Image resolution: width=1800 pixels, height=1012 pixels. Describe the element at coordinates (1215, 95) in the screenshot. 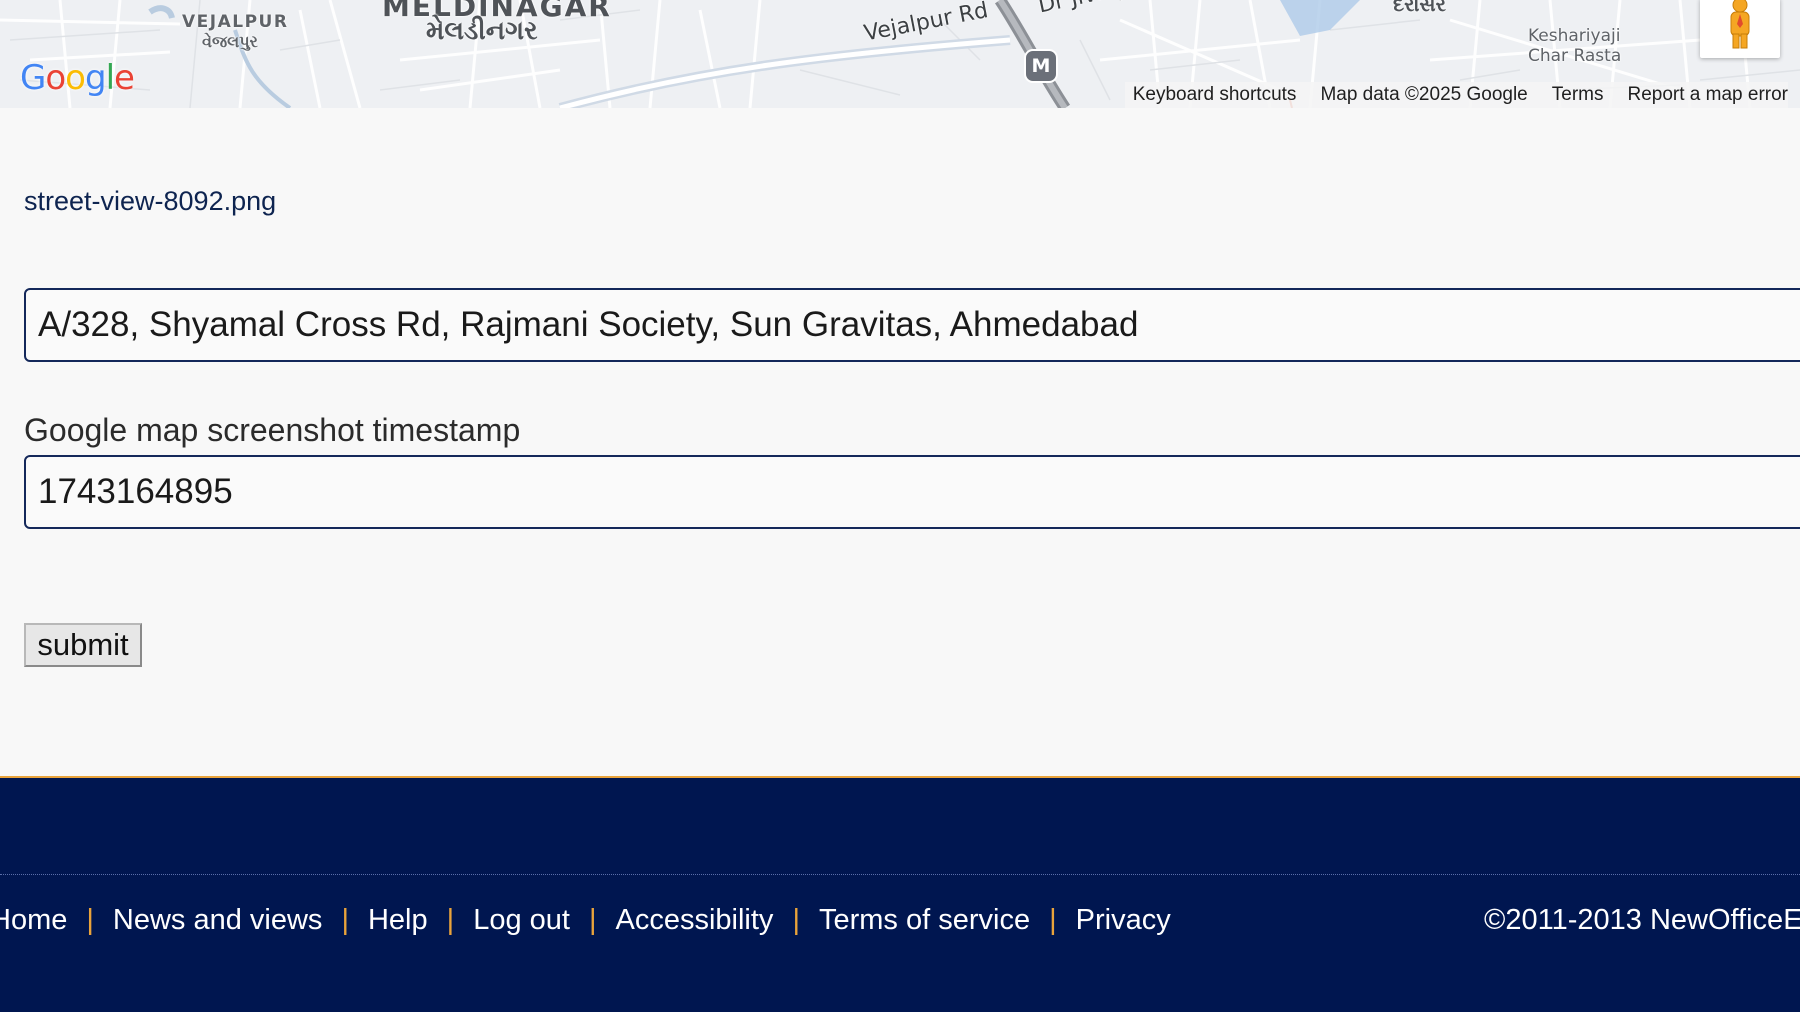

I see `keyboard-shortcuts-link: Keyboard shortcuts` at that location.